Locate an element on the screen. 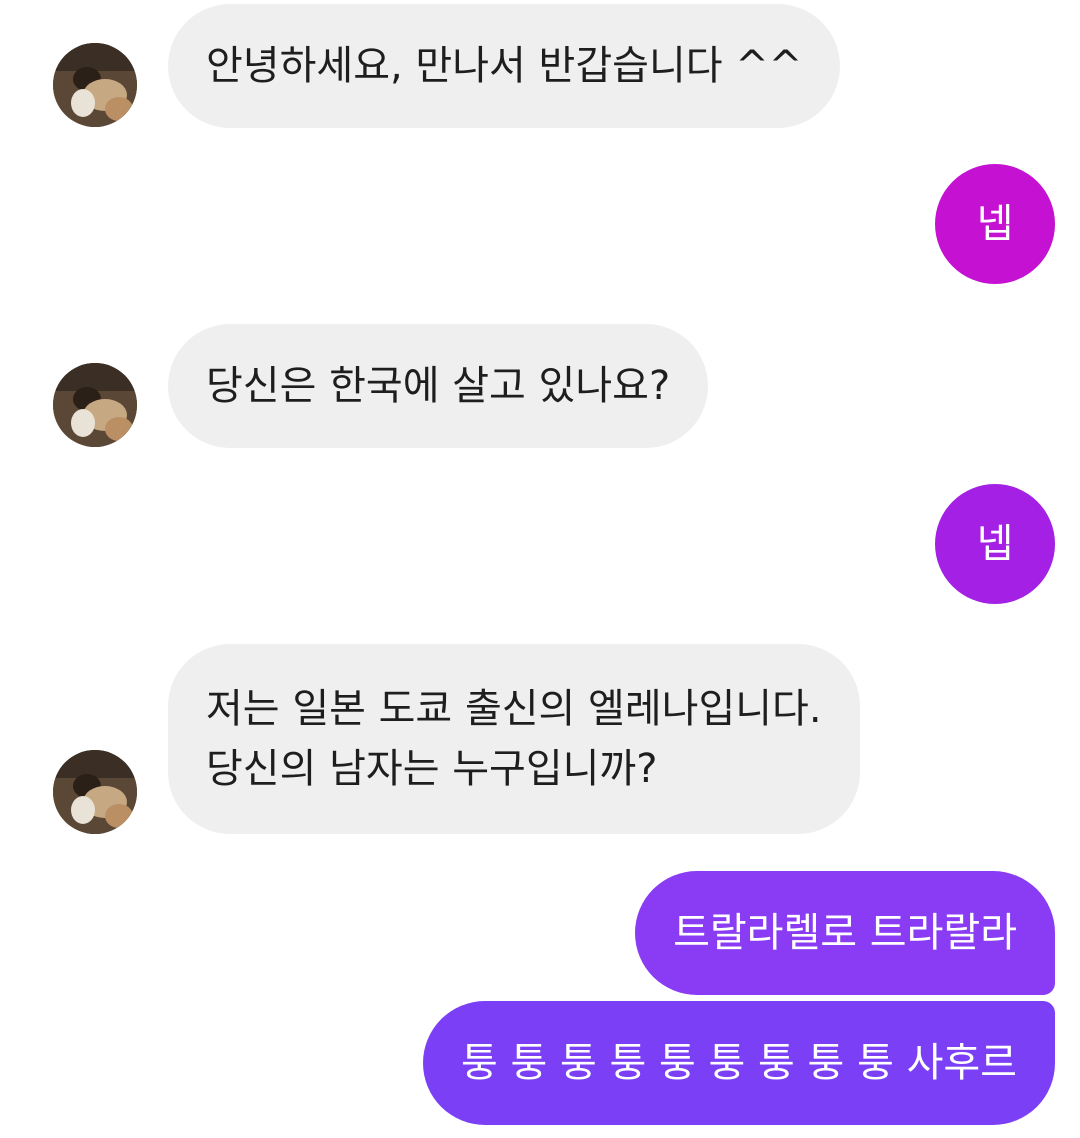  message-text-line: 당신의 남자는 누구입니까? is located at coordinates (432, 769).